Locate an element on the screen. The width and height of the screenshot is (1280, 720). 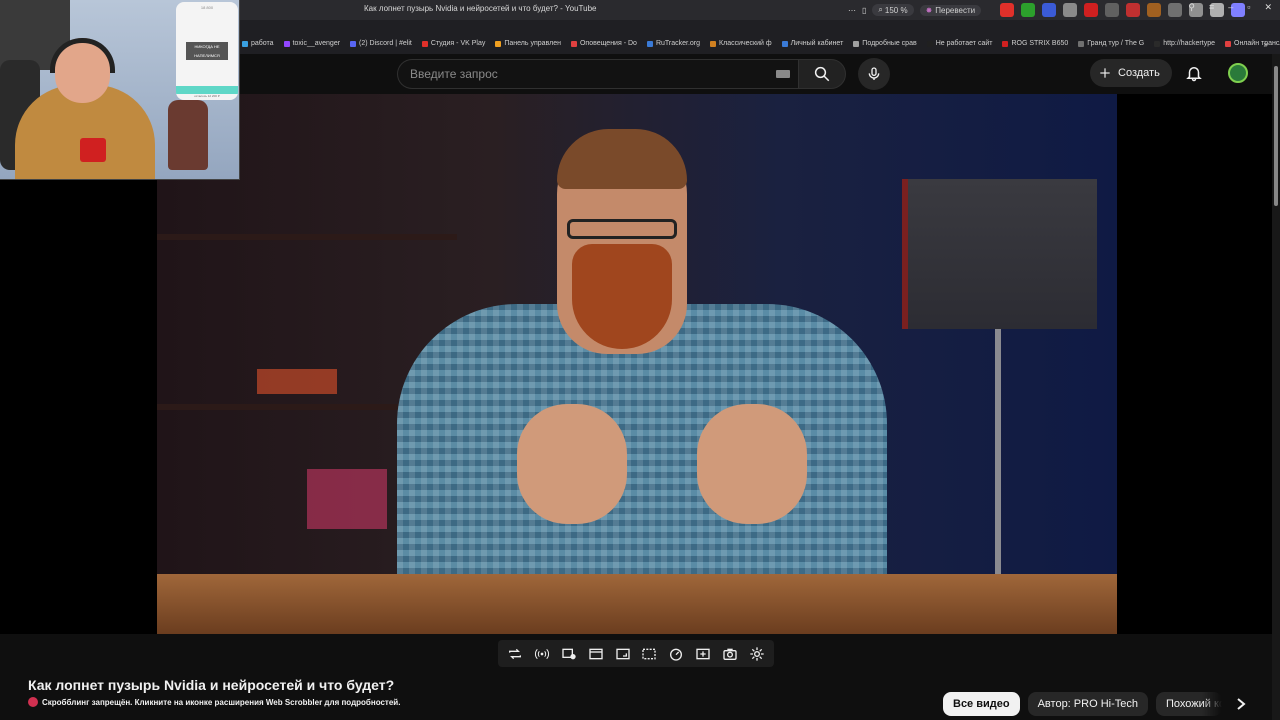
page-scrollbar is located at coordinates (1276, 387).